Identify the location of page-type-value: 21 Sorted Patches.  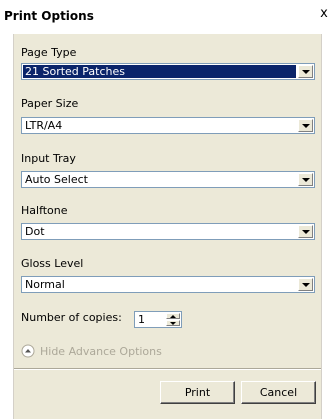
(75, 71).